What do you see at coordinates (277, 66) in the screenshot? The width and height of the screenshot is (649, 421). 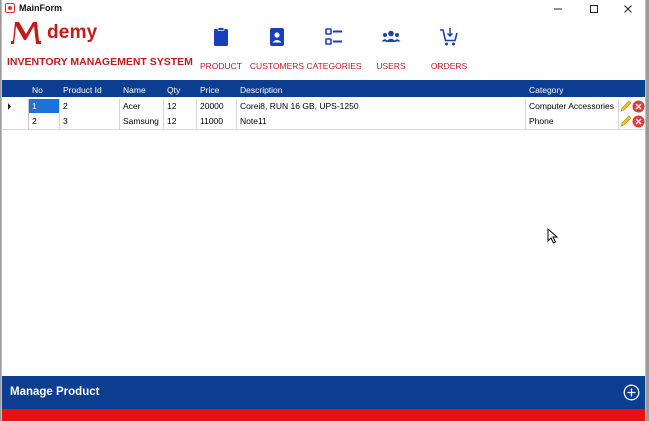 I see `nav-customers-label: CUSTOMERS` at bounding box center [277, 66].